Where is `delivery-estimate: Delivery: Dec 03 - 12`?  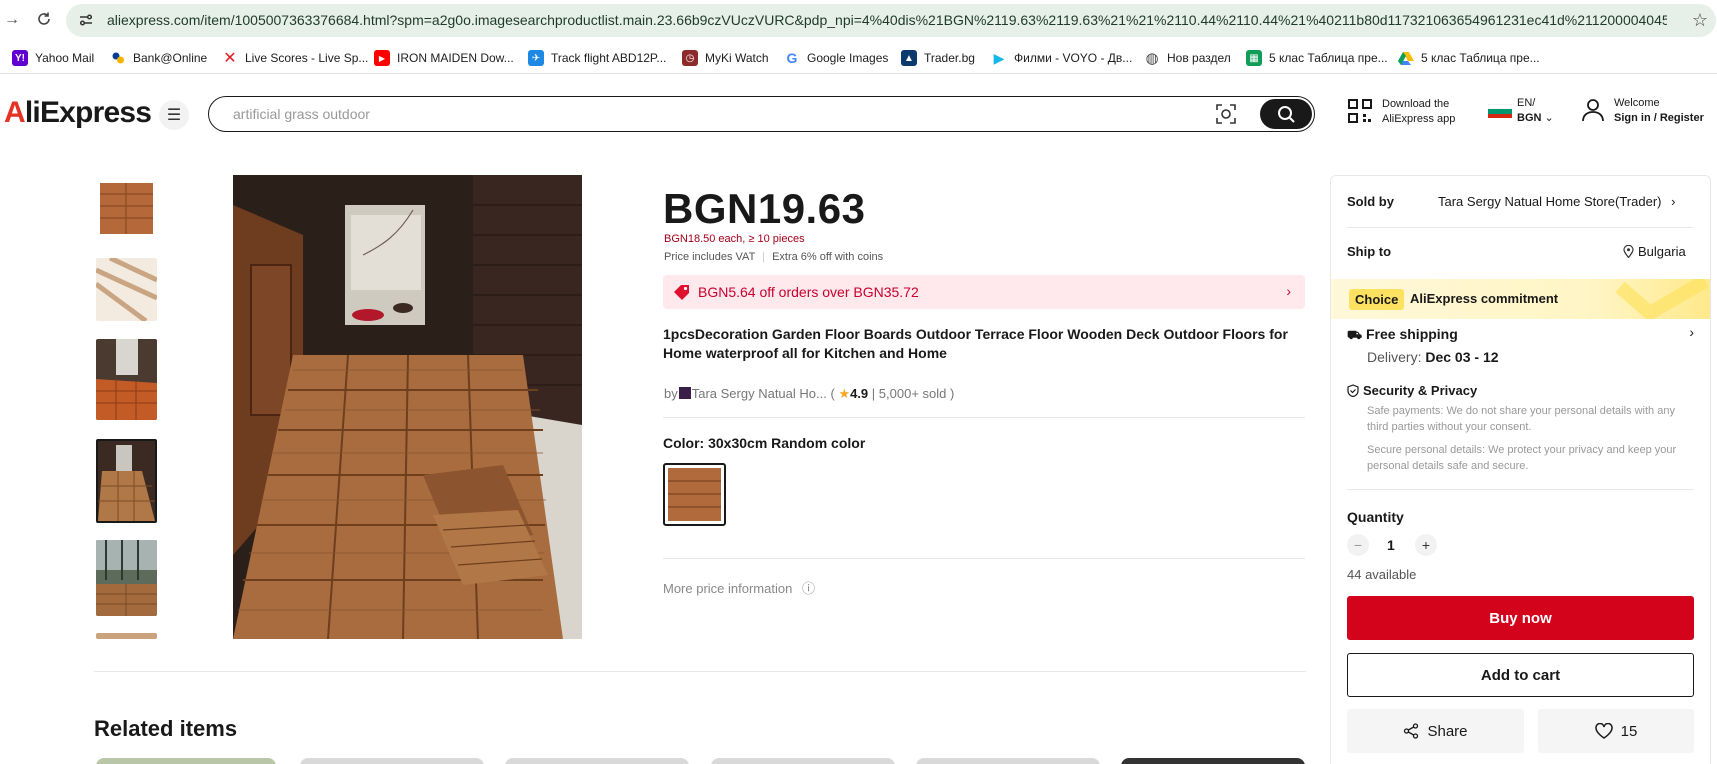
delivery-estimate: Delivery: Dec 03 - 12 is located at coordinates (1433, 357).